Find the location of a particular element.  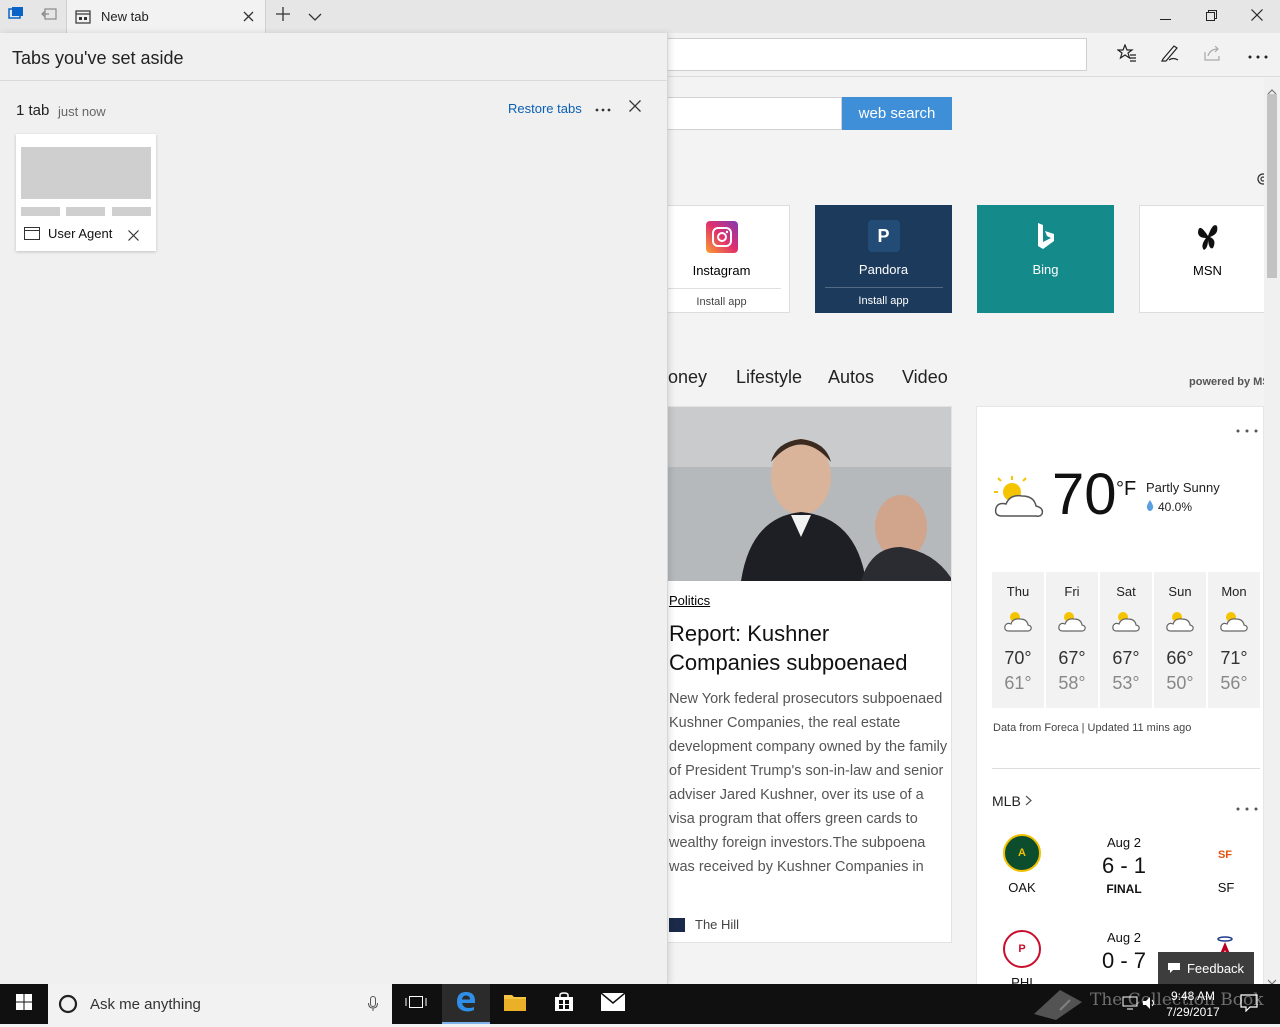

group-more-button is located at coordinates (603, 108).